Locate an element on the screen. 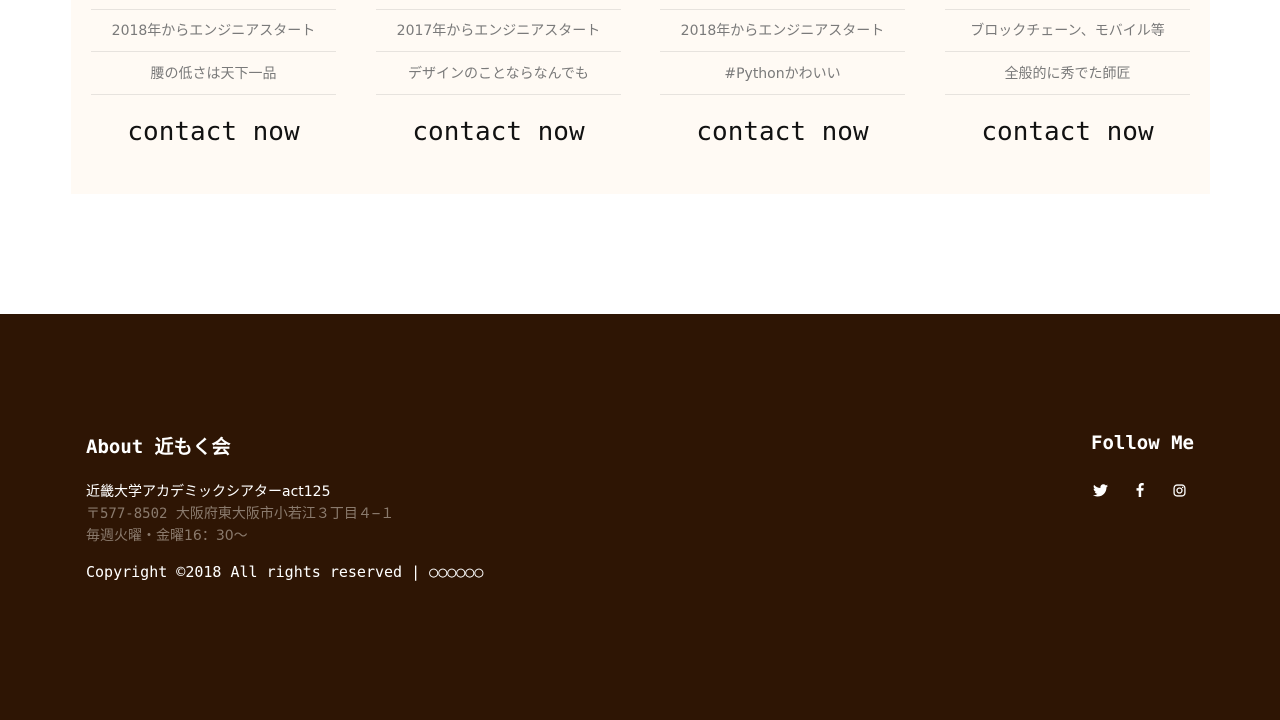  twitter-icon is located at coordinates (1100, 490).